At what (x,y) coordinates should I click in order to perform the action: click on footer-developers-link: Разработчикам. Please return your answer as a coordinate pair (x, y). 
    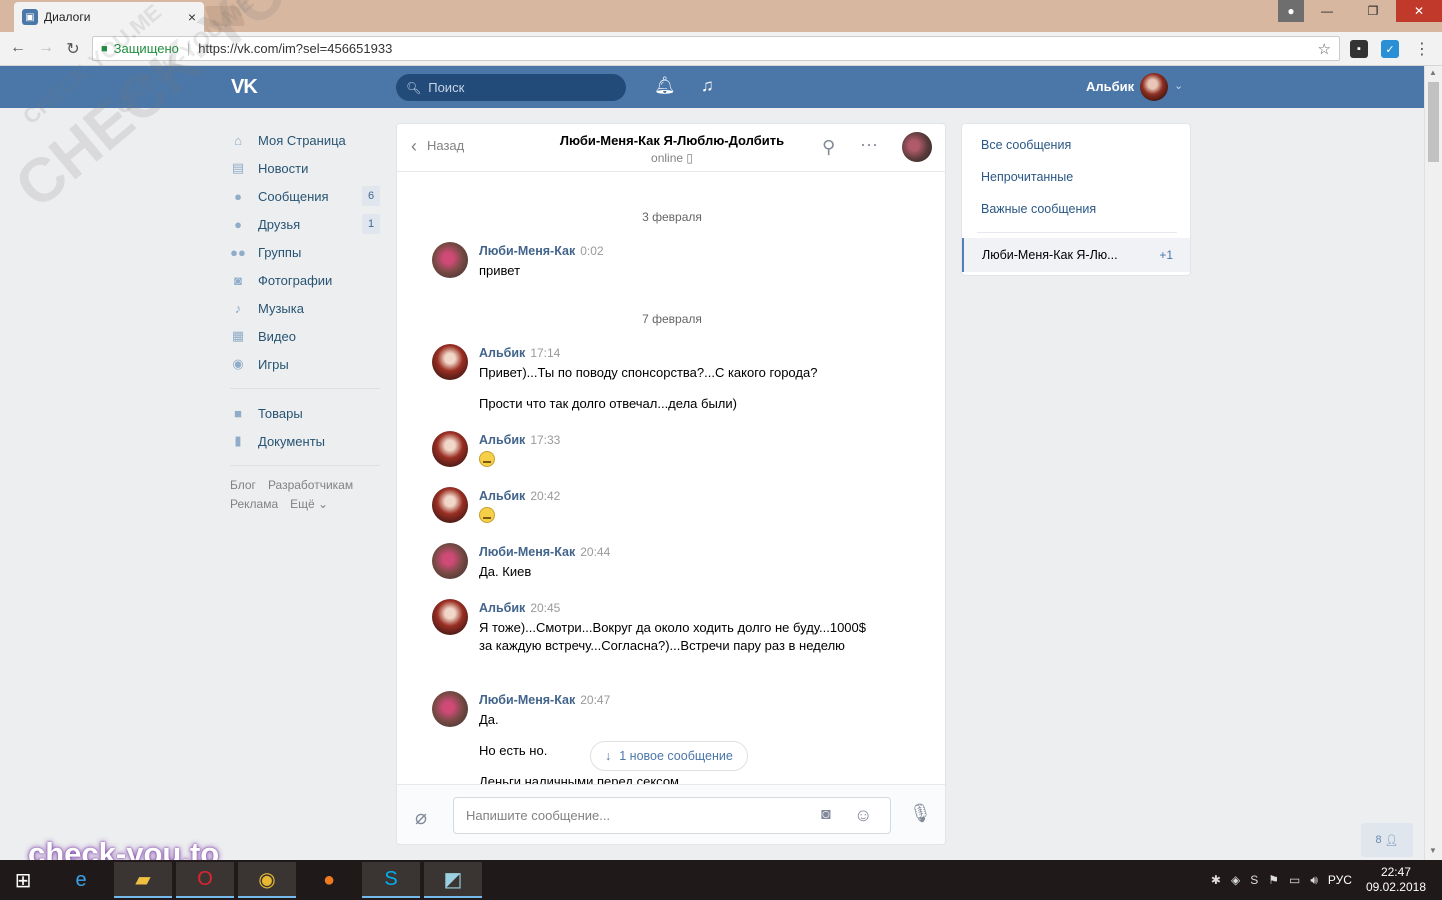
    Looking at the image, I should click on (310, 485).